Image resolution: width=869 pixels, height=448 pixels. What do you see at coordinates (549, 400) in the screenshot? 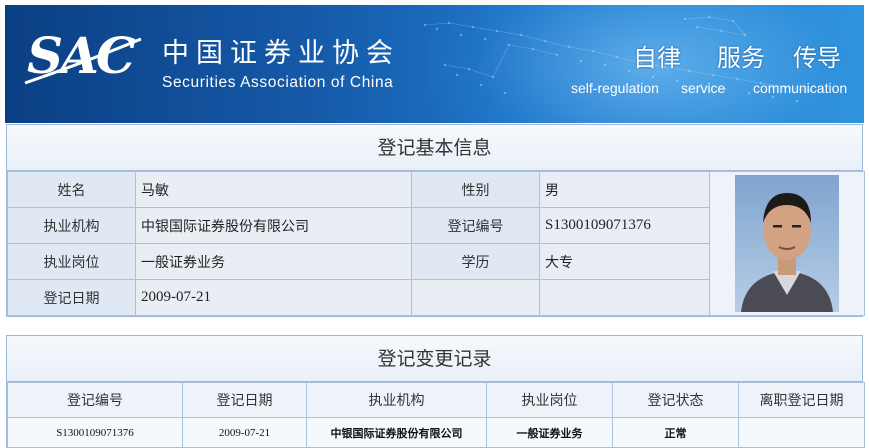
I see `column-header: 执业岗位` at bounding box center [549, 400].